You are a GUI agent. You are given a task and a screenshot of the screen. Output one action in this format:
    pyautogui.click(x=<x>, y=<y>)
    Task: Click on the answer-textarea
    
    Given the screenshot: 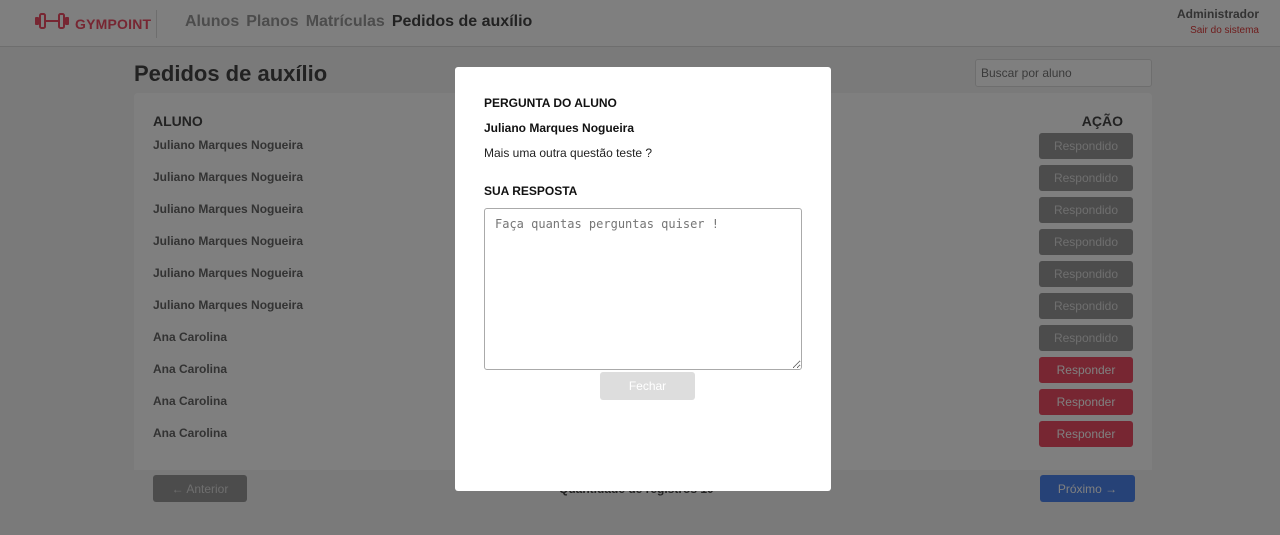 What is the action you would take?
    pyautogui.click(x=643, y=289)
    